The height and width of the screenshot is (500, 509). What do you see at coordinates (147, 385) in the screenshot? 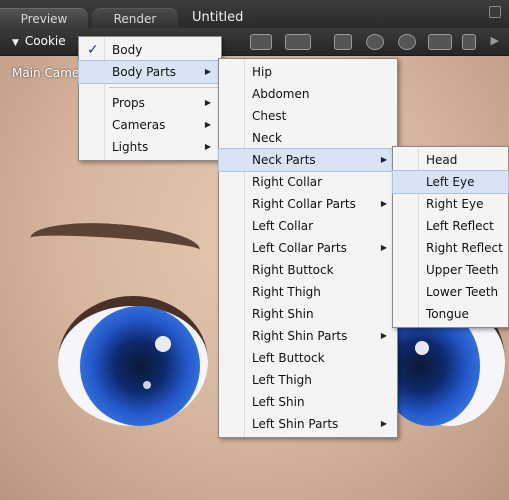
I see `eye-highlight-small` at bounding box center [147, 385].